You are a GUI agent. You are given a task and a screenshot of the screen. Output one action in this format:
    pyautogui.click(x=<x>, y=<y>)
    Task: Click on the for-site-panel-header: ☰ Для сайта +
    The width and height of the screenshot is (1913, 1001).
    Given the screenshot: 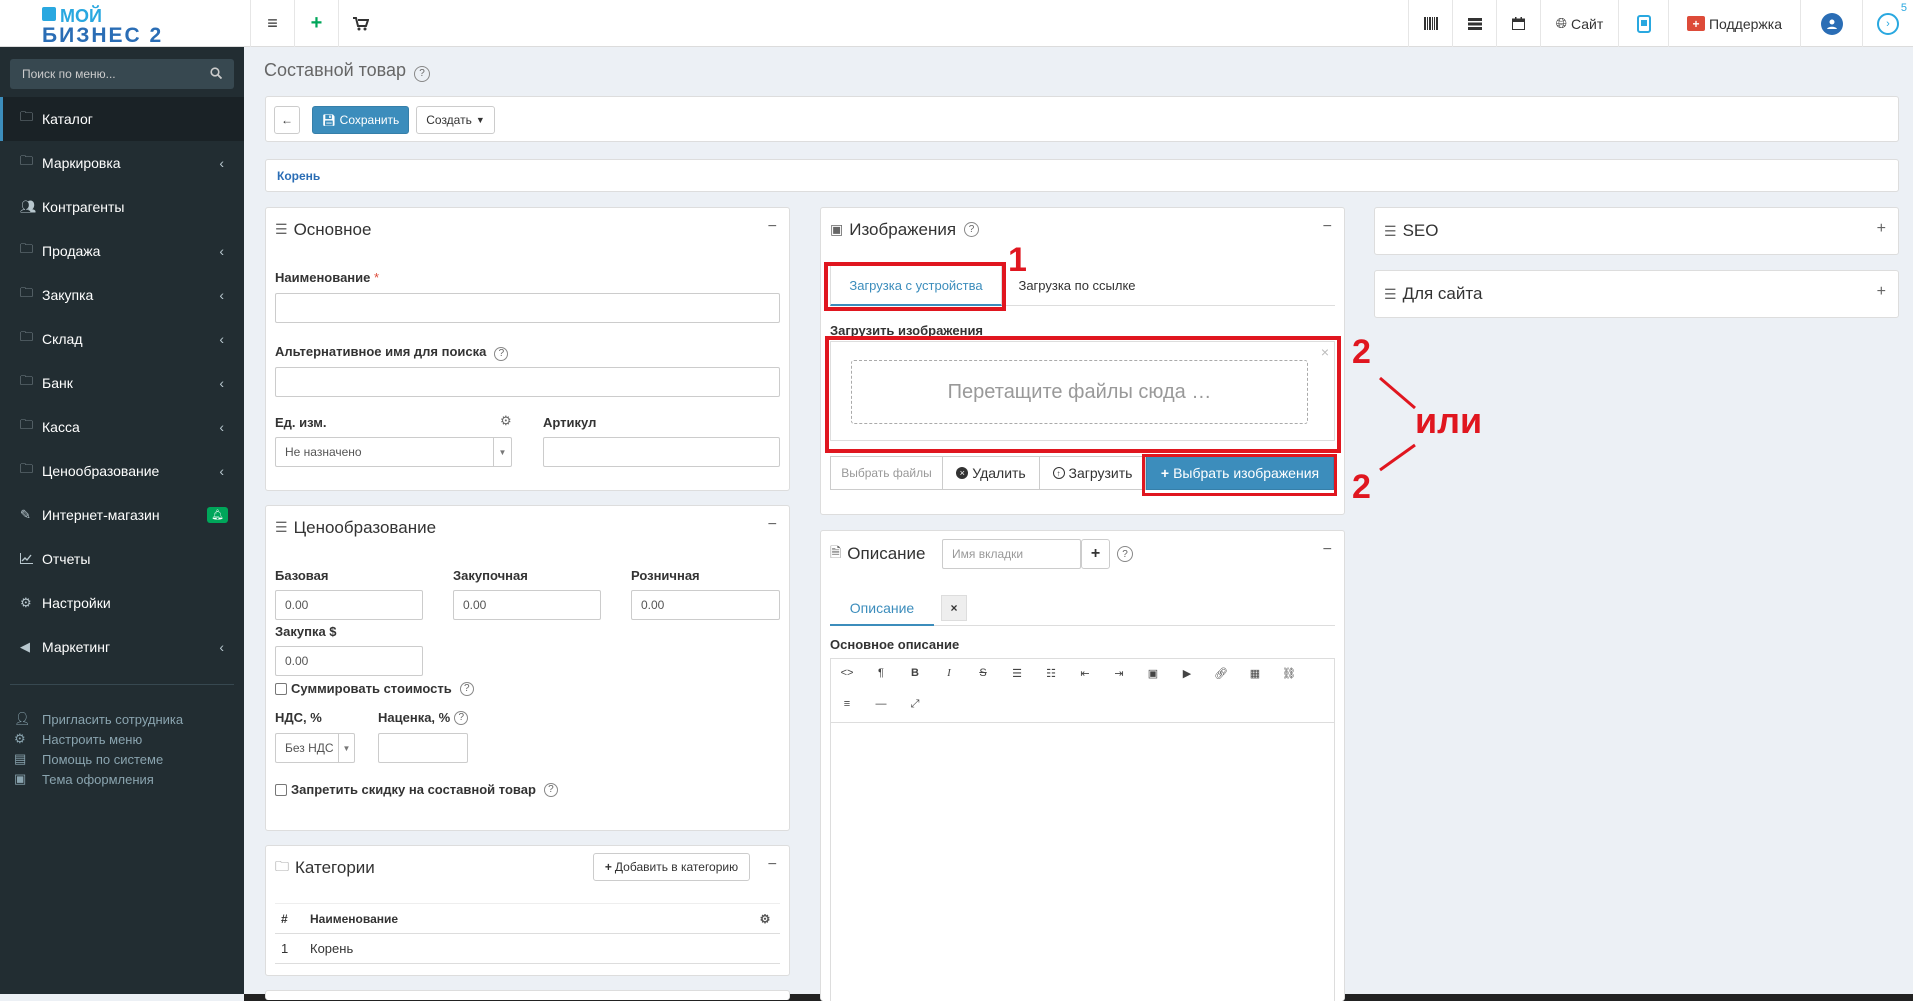 What is the action you would take?
    pyautogui.click(x=1636, y=294)
    